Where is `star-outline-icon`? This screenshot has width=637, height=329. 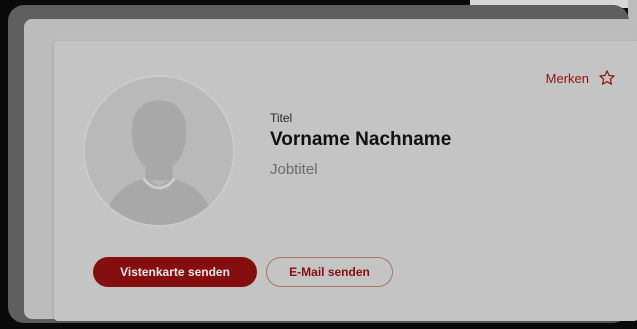 star-outline-icon is located at coordinates (607, 77).